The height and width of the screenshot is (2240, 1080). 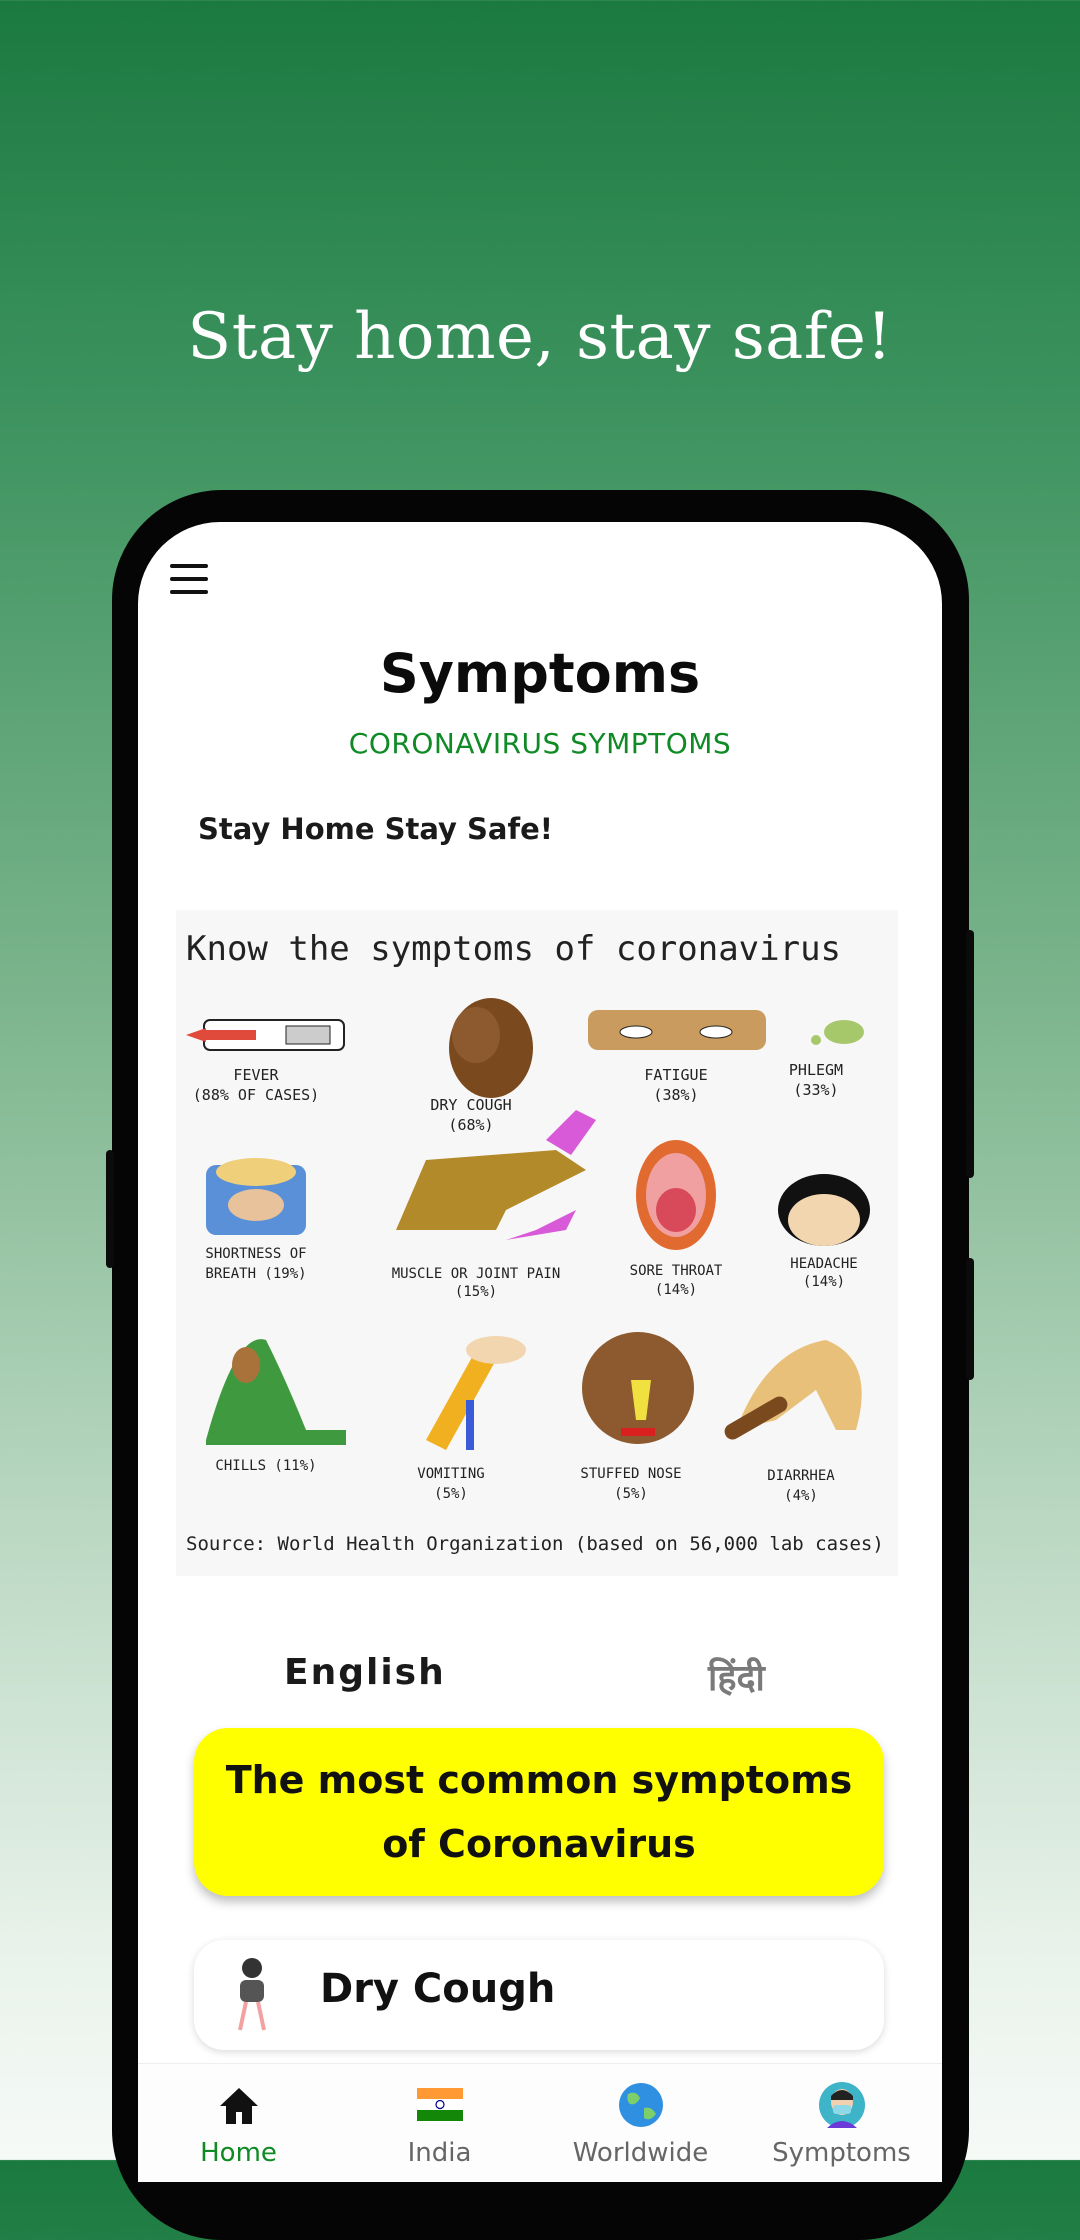 I want to click on nav-label: Home, so click(x=238, y=2153).